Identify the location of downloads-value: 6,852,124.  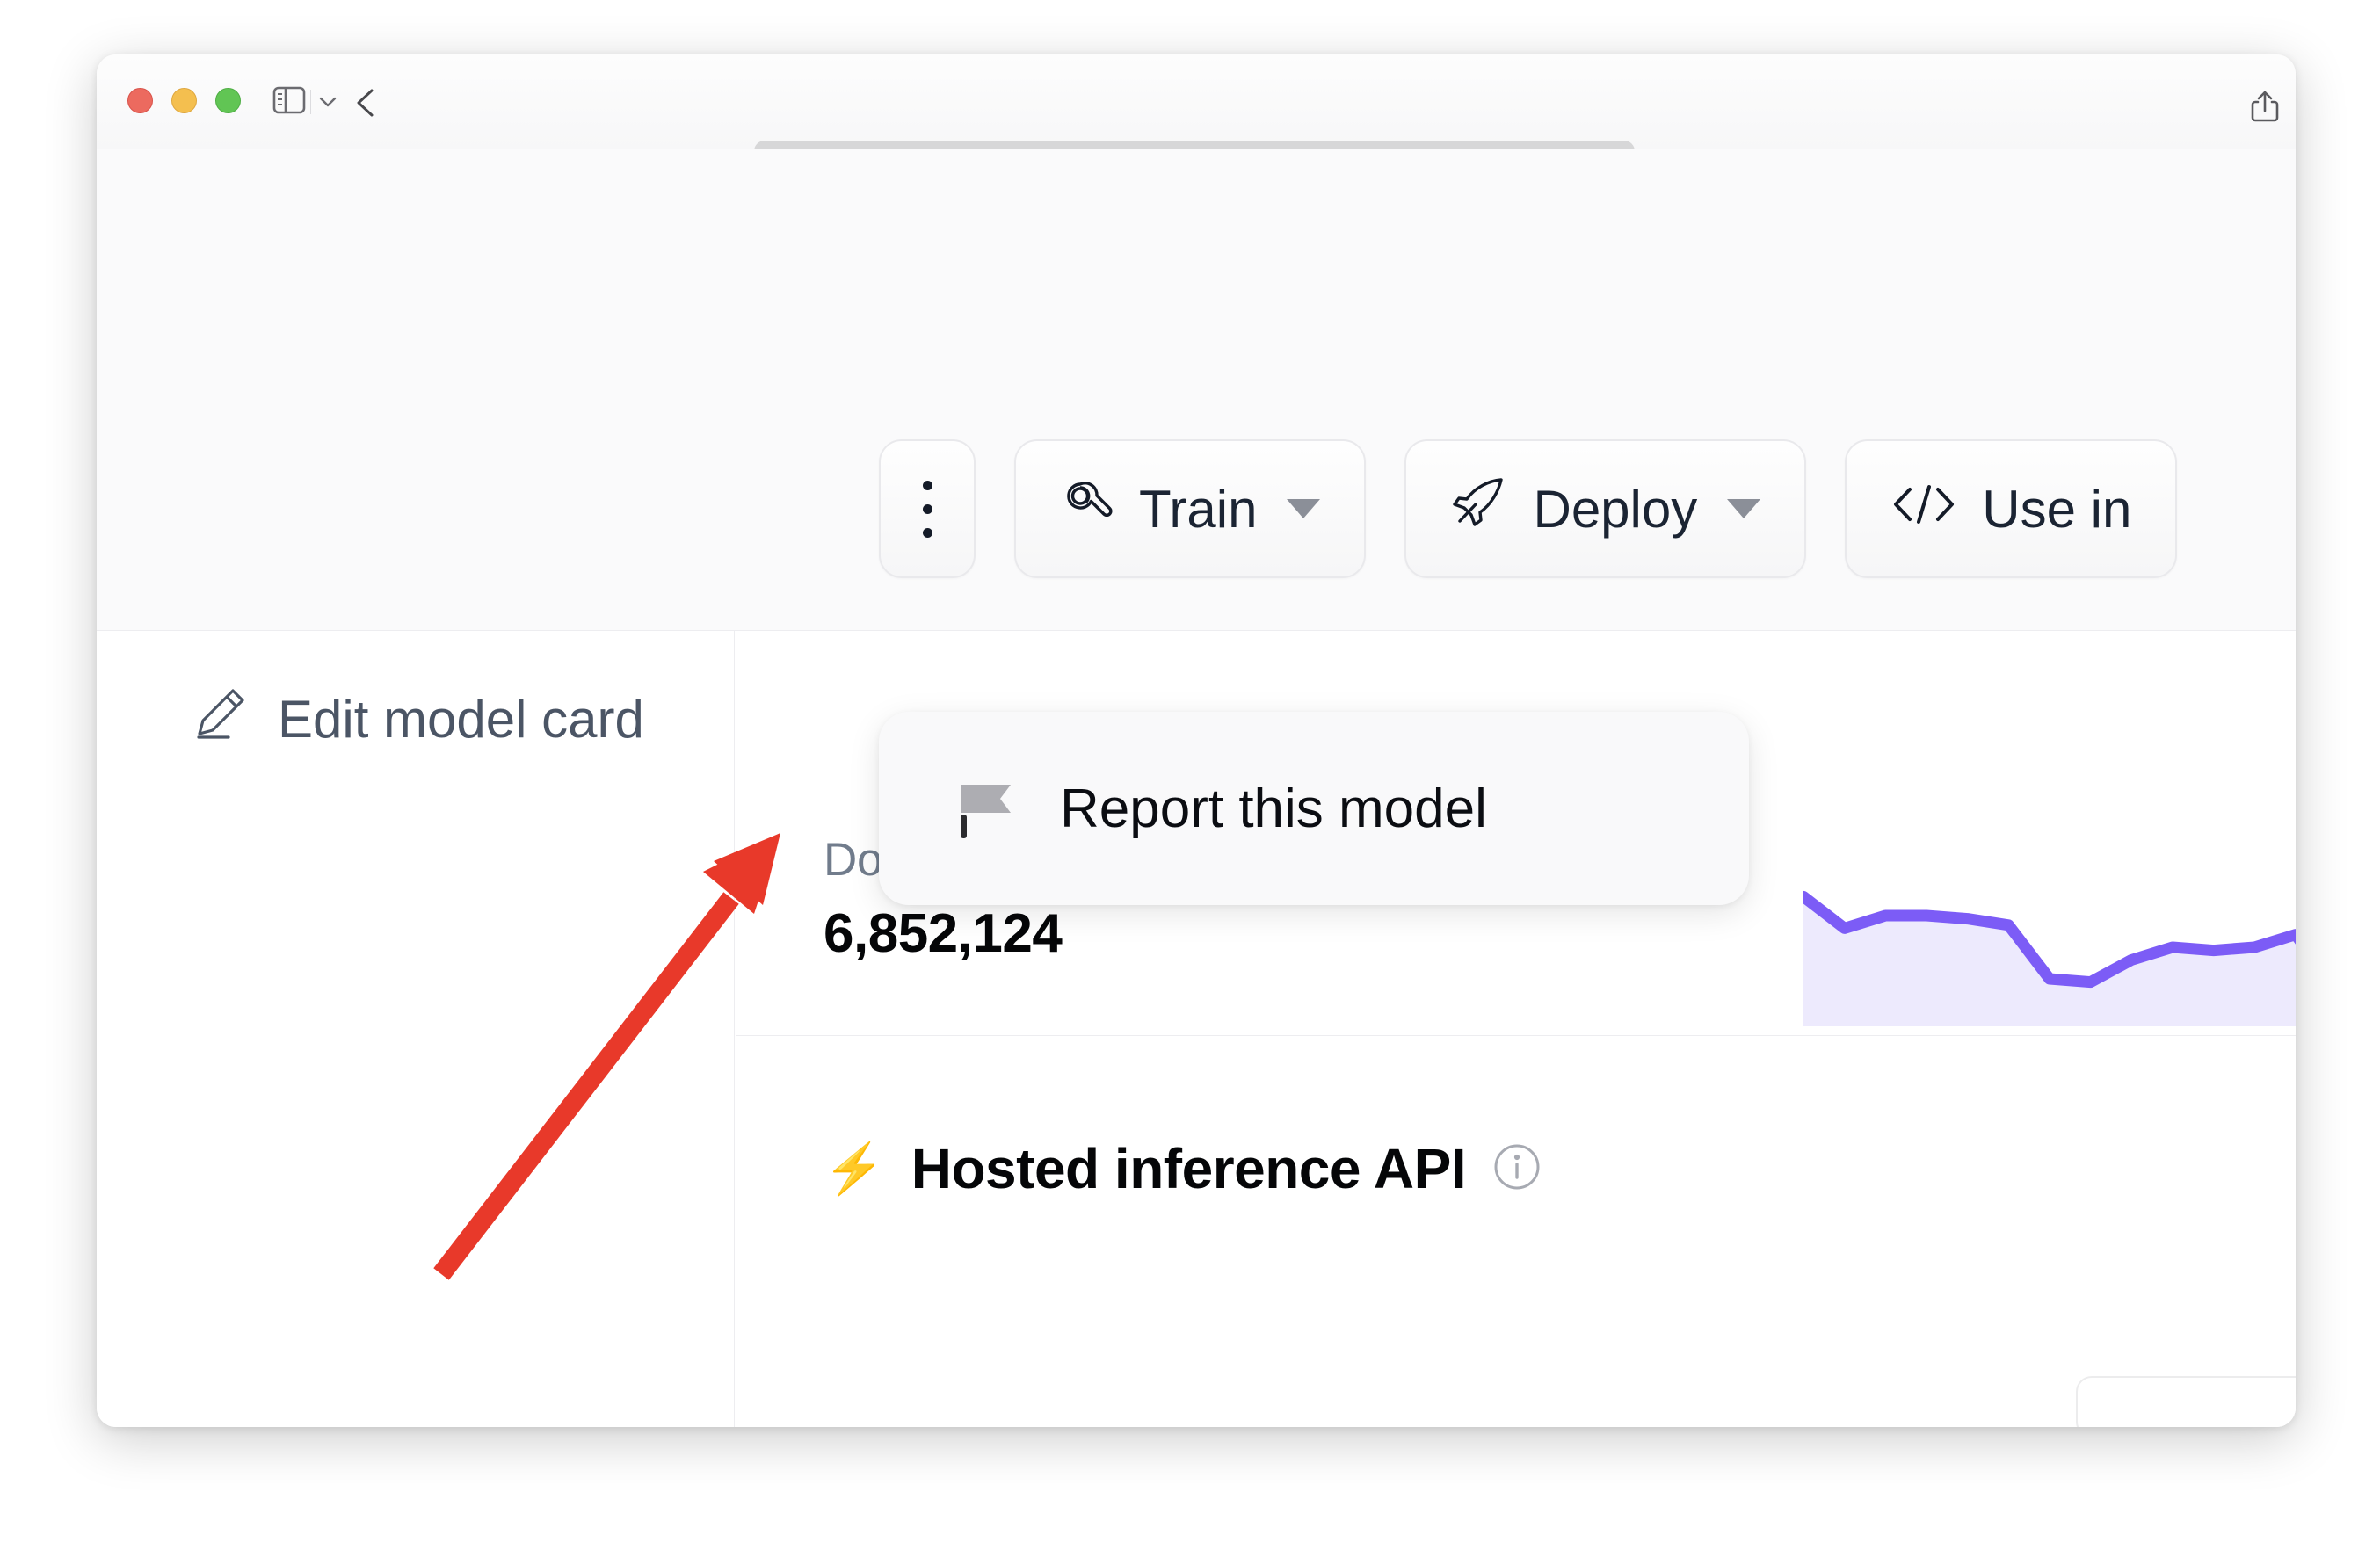
(943, 934).